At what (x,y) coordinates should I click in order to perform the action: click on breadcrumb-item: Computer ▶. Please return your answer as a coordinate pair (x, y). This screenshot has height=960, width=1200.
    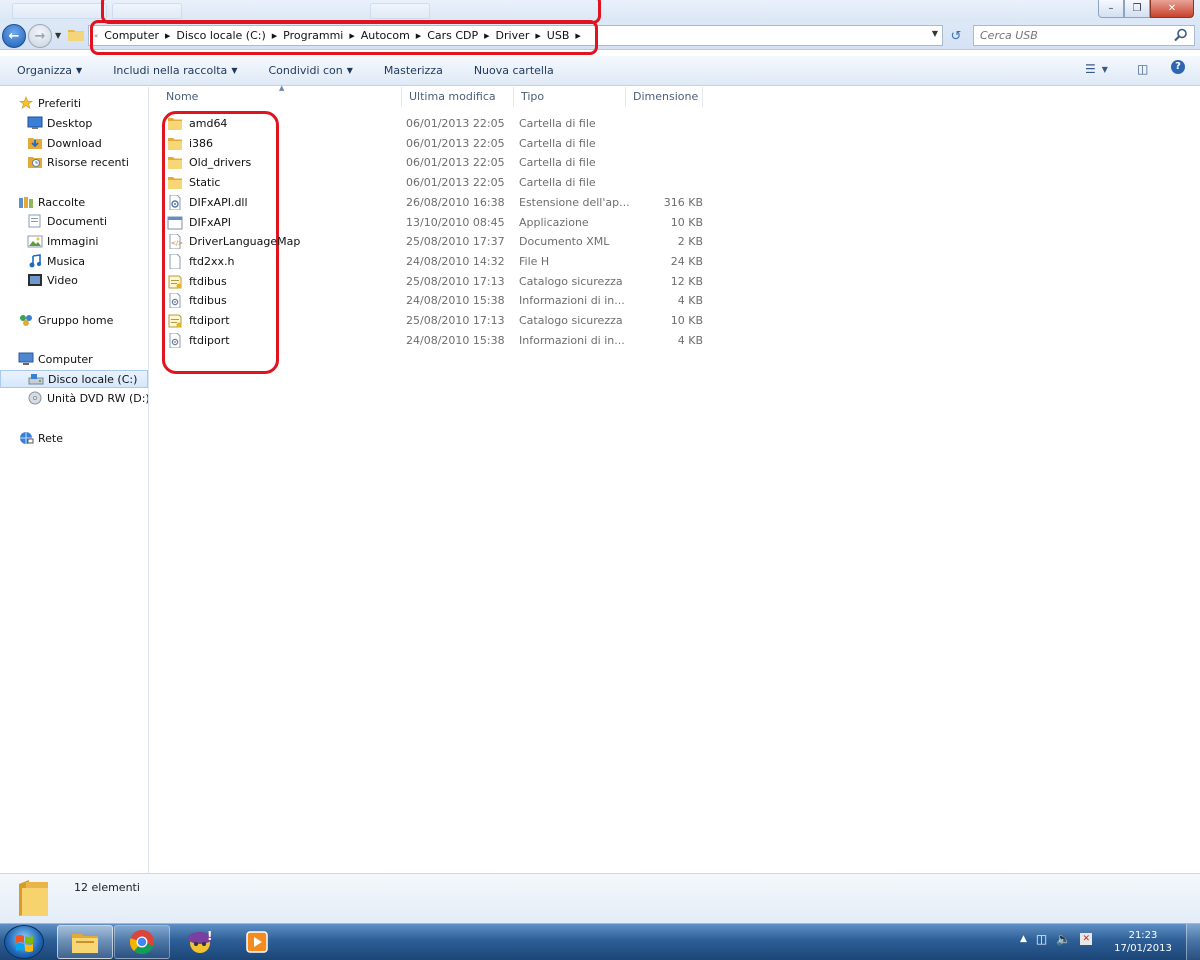
    Looking at the image, I should click on (135, 35).